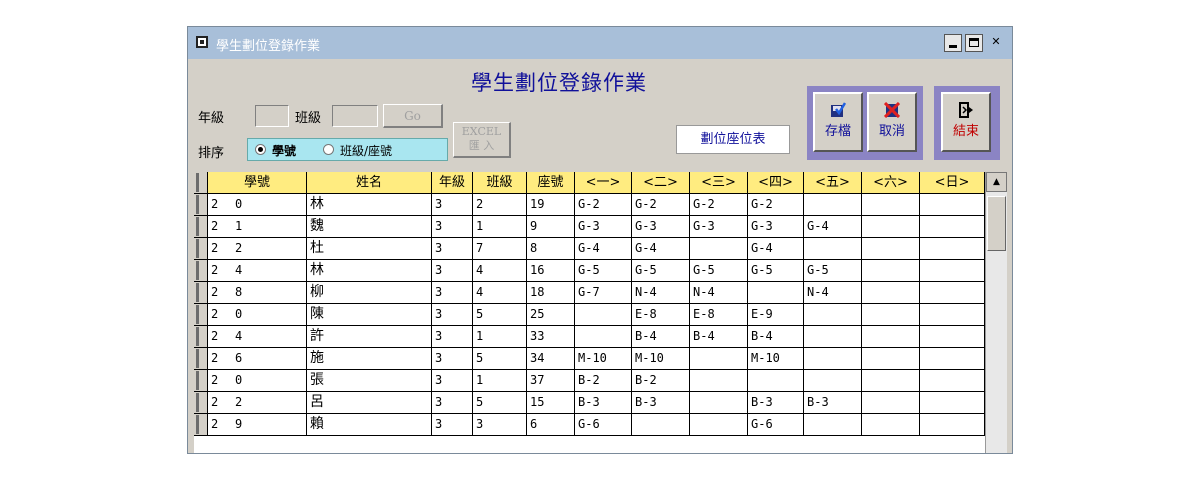 The image size is (1200, 500). I want to click on tue-cell, so click(661, 425).